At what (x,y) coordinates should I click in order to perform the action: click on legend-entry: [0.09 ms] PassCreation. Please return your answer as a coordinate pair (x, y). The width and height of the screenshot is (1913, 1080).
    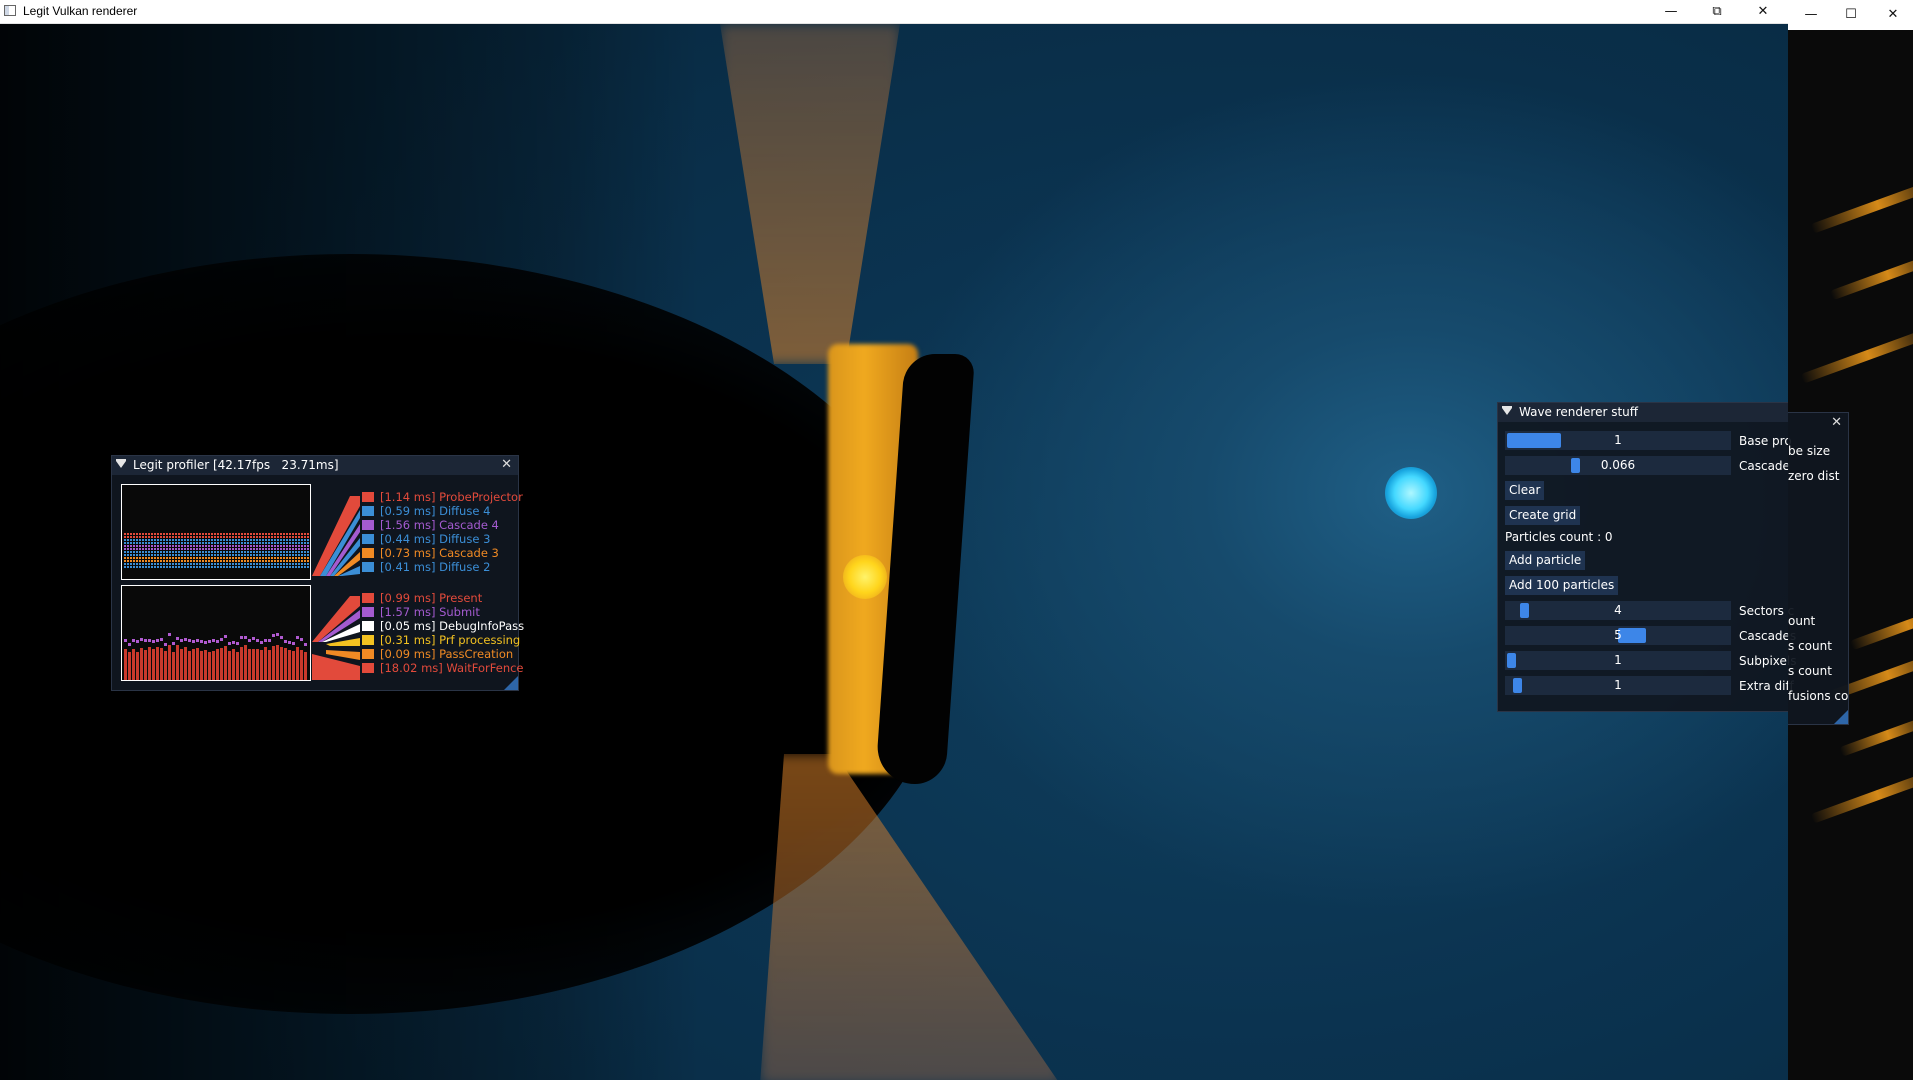
    Looking at the image, I should click on (437, 654).